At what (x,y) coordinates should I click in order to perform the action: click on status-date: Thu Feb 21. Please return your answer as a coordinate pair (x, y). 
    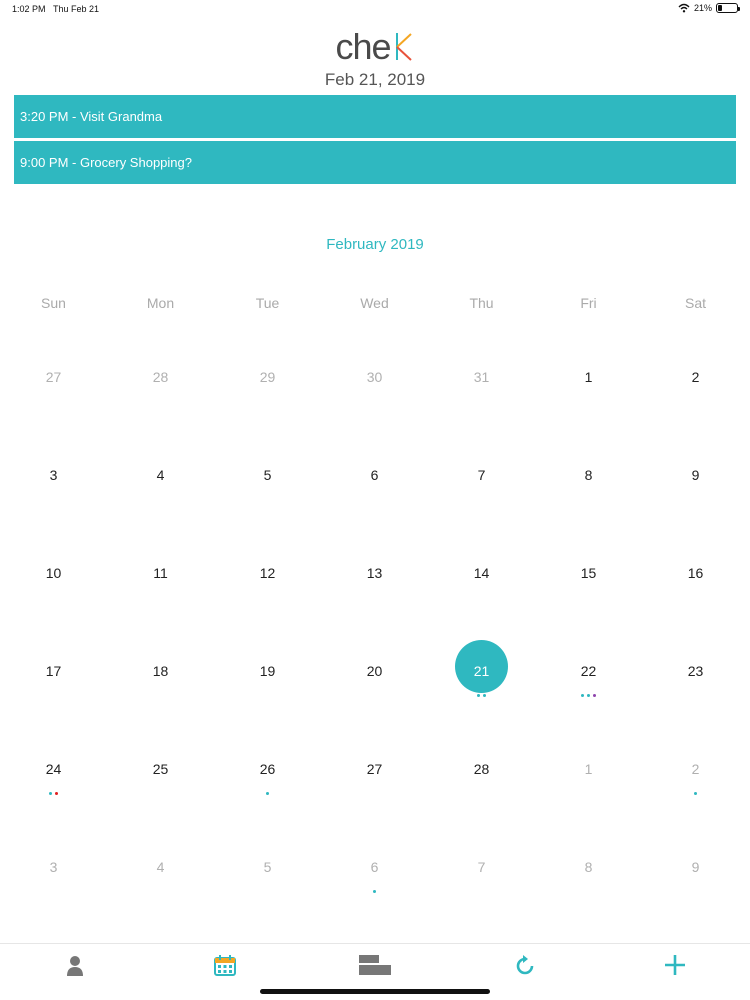
    Looking at the image, I should click on (76, 9).